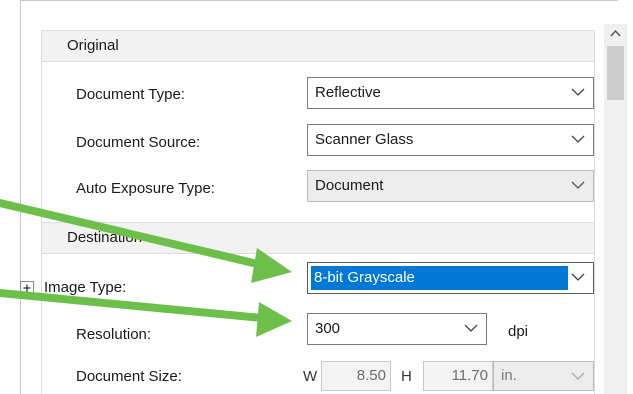 The width and height of the screenshot is (633, 394). I want to click on document-type-label: Document Type:, so click(130, 94).